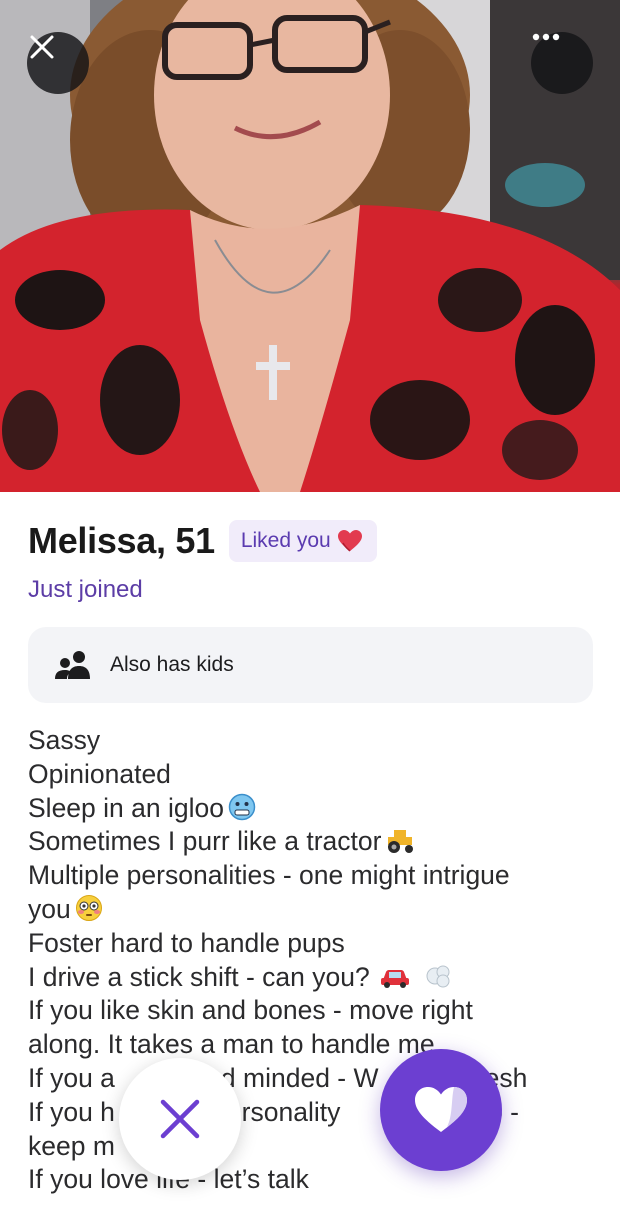  Describe the element at coordinates (278, 1077) in the screenshot. I see `bio-line: If you ad minded - Wmesh` at that location.